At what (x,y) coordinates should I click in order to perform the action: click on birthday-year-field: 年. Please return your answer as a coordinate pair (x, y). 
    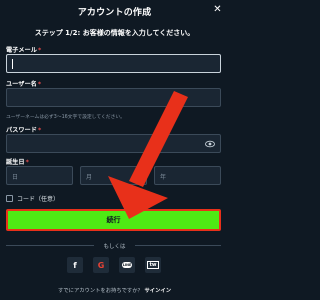
    Looking at the image, I should click on (187, 175).